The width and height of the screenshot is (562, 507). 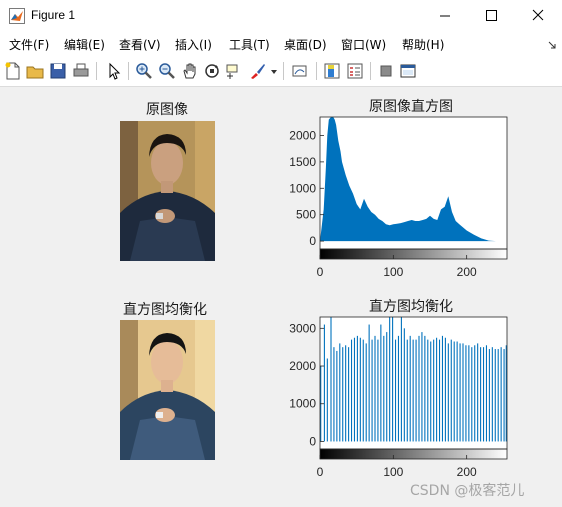 What do you see at coordinates (165, 310) in the screenshot?
I see `subplot-title-equalized: 直方图均衡化` at bounding box center [165, 310].